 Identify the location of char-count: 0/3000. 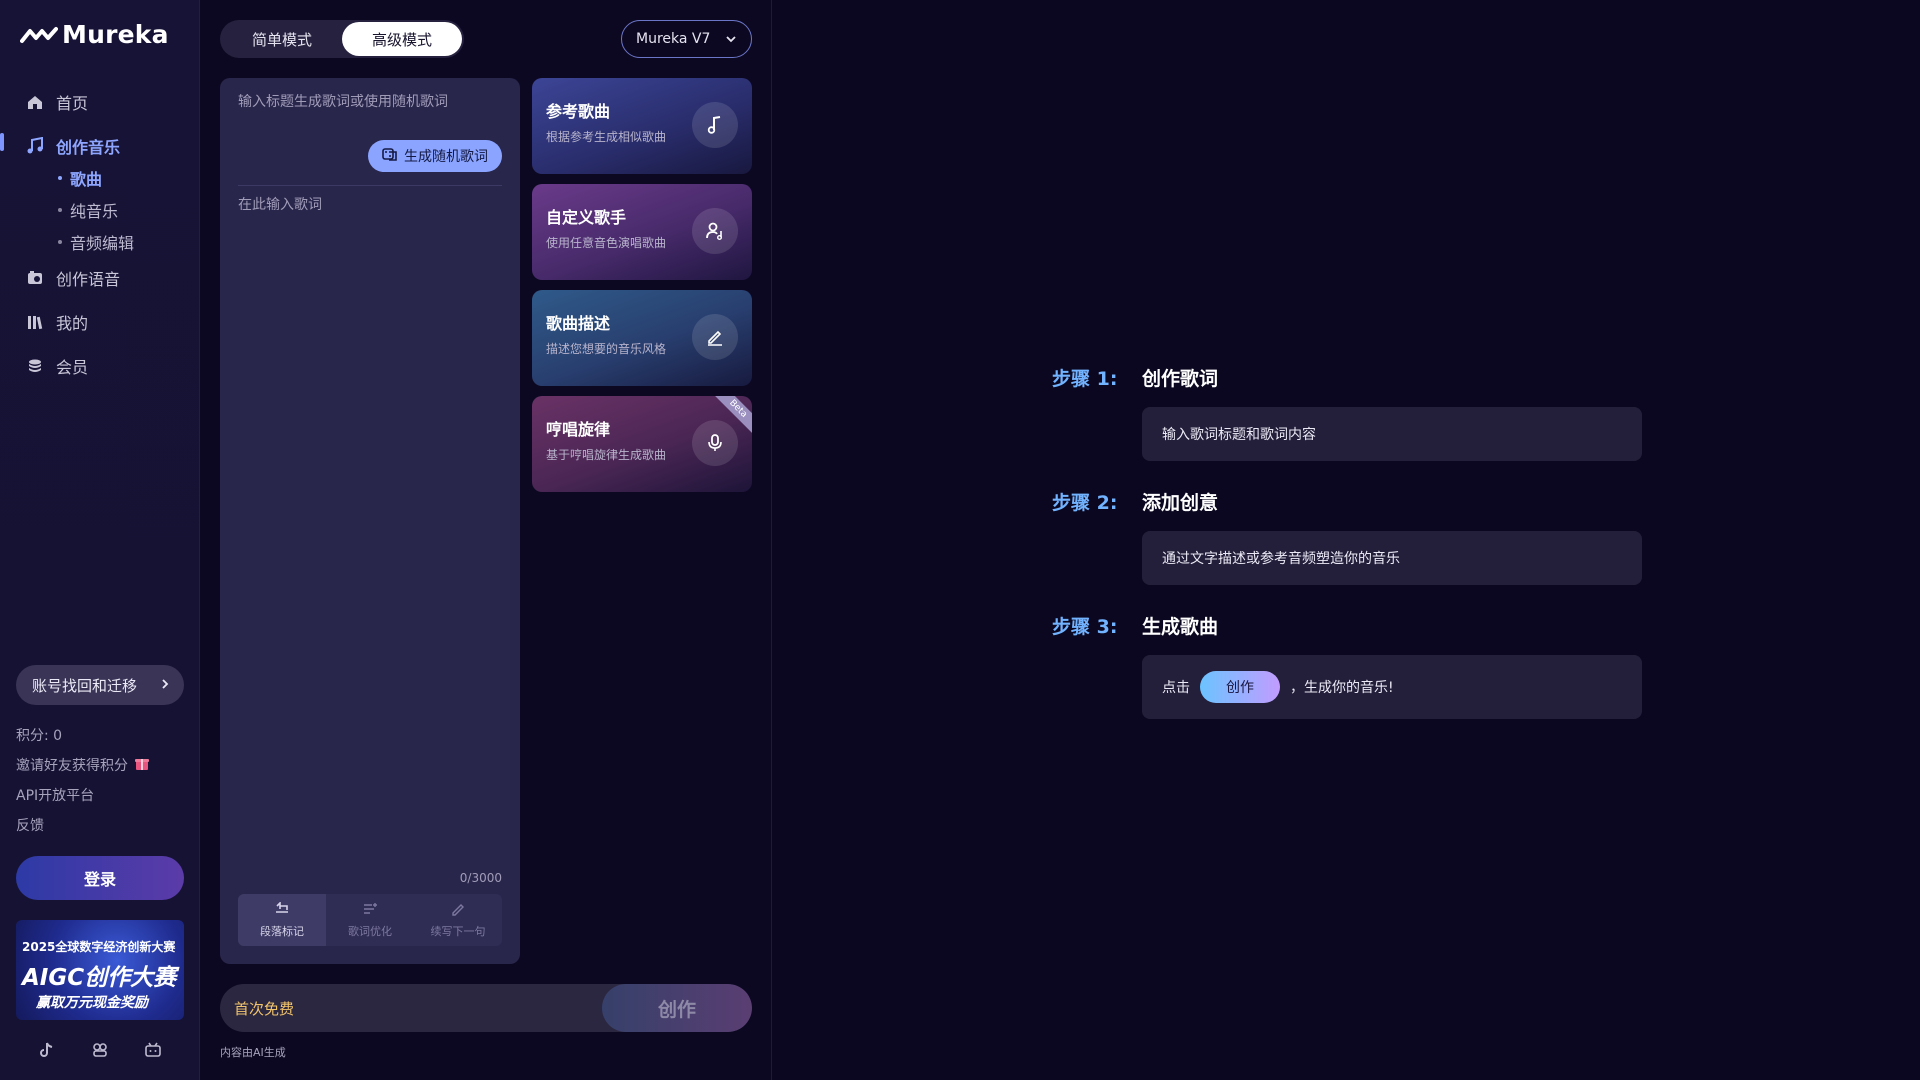
(480, 878).